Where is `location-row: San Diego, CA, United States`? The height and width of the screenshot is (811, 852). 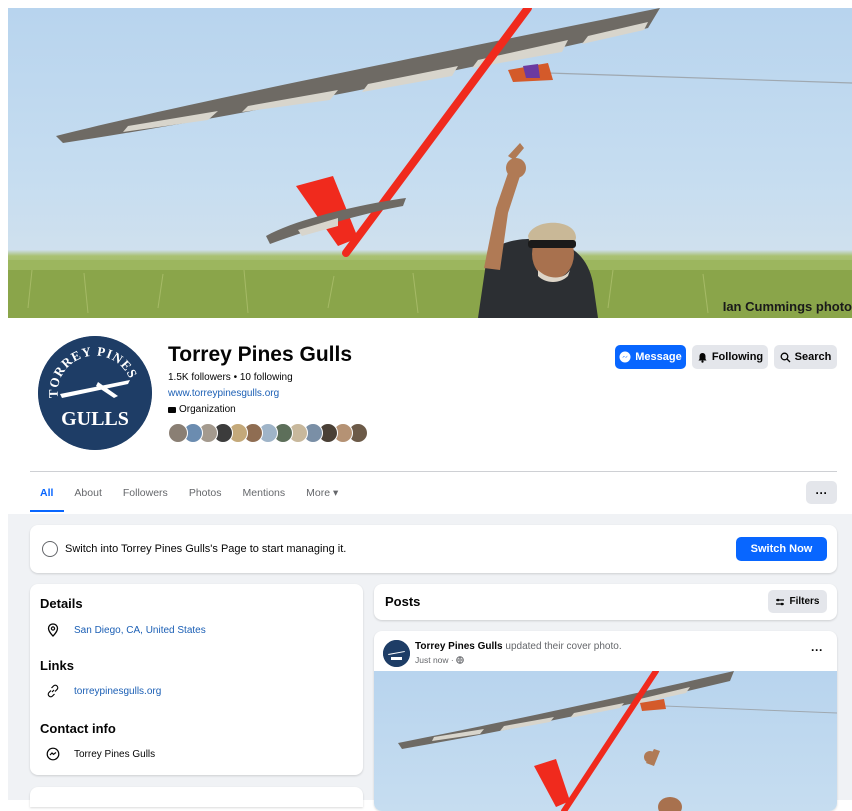 location-row: San Diego, CA, United States is located at coordinates (126, 630).